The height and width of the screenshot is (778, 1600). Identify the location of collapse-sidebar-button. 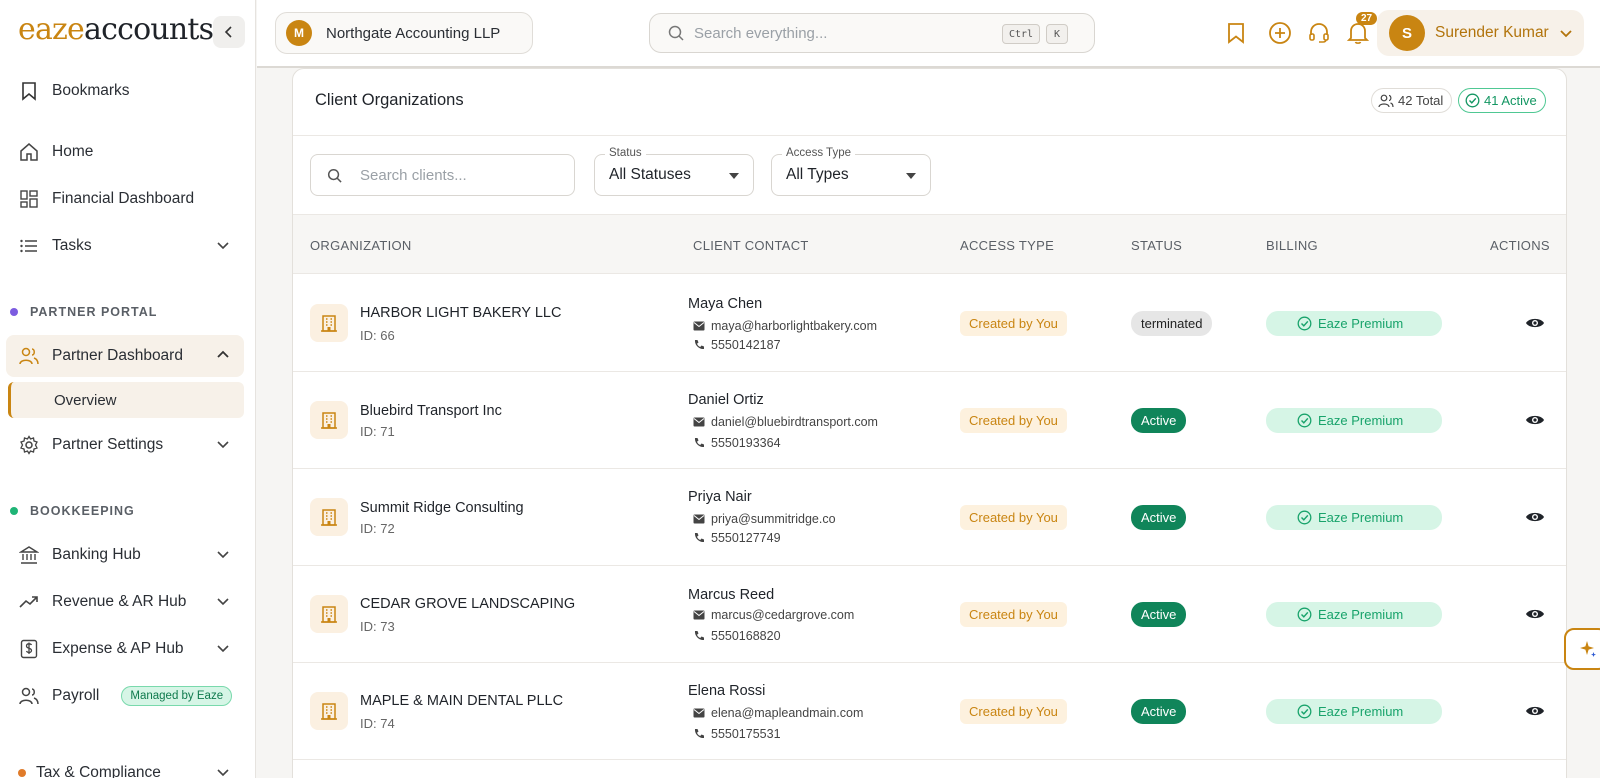
(229, 32).